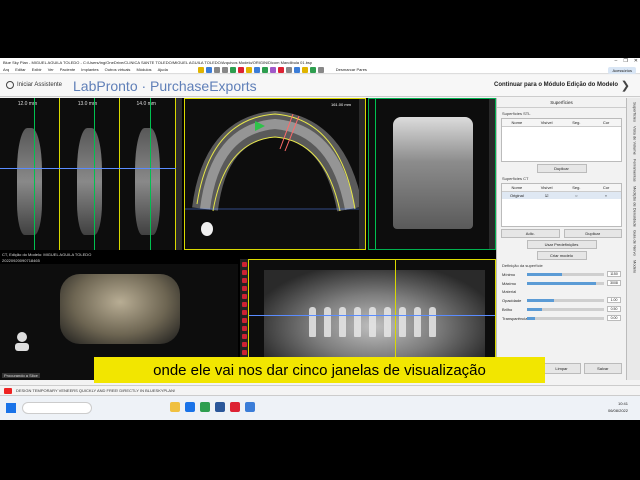 Image resolution: width=640 pixels, height=480 pixels. What do you see at coordinates (634, 266) in the screenshot?
I see `tab-model: Modelo` at bounding box center [634, 266].